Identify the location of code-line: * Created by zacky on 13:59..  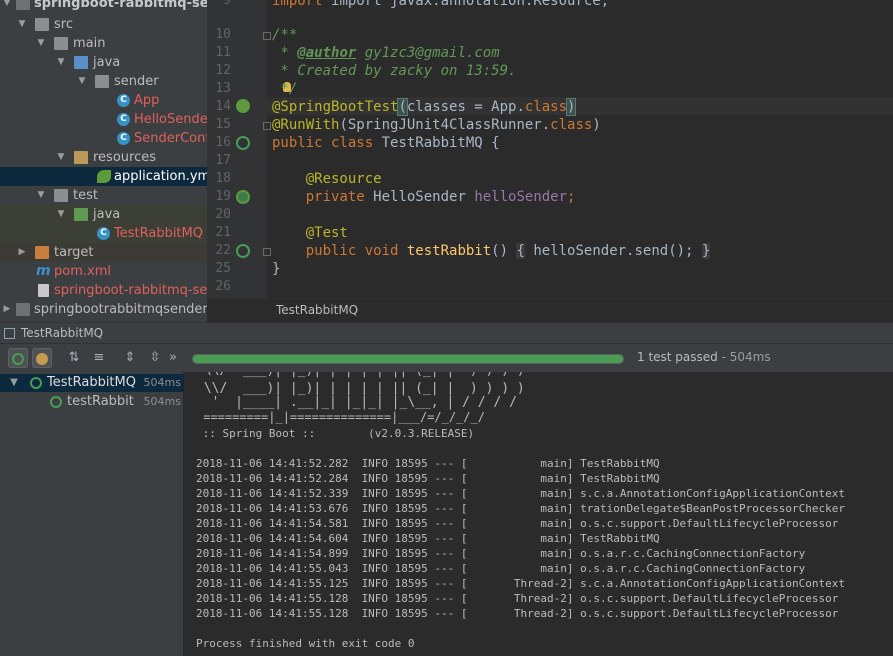
(394, 71).